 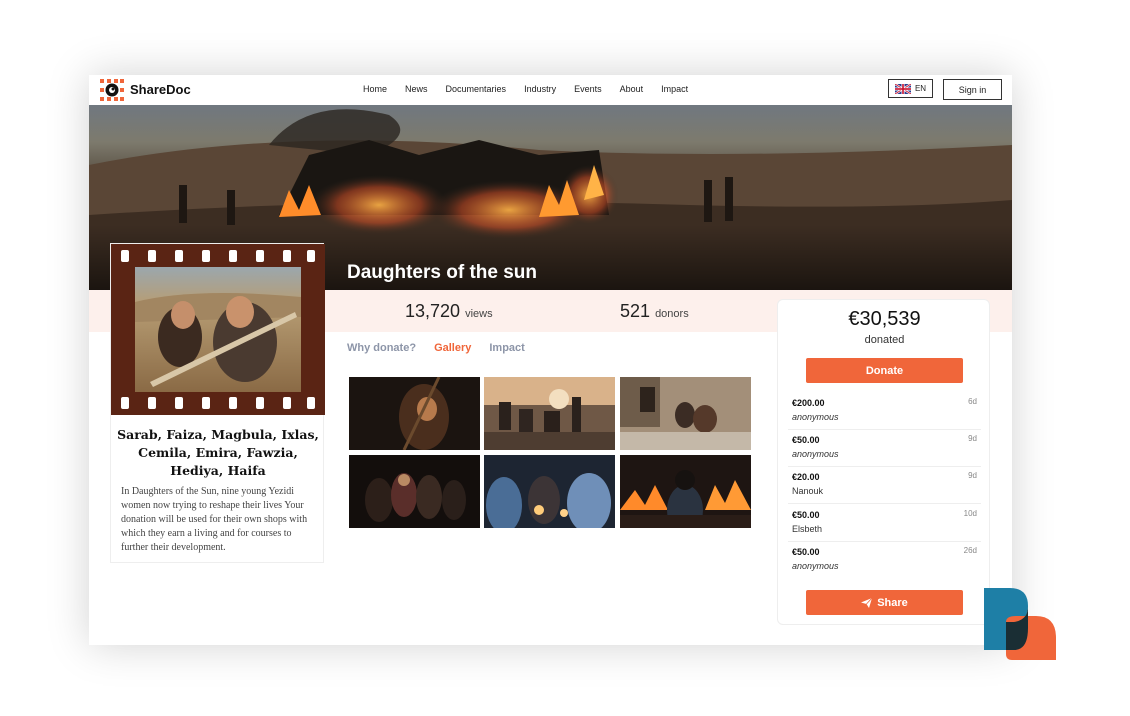 What do you see at coordinates (970, 550) in the screenshot?
I see `donor-time: 26d` at bounding box center [970, 550].